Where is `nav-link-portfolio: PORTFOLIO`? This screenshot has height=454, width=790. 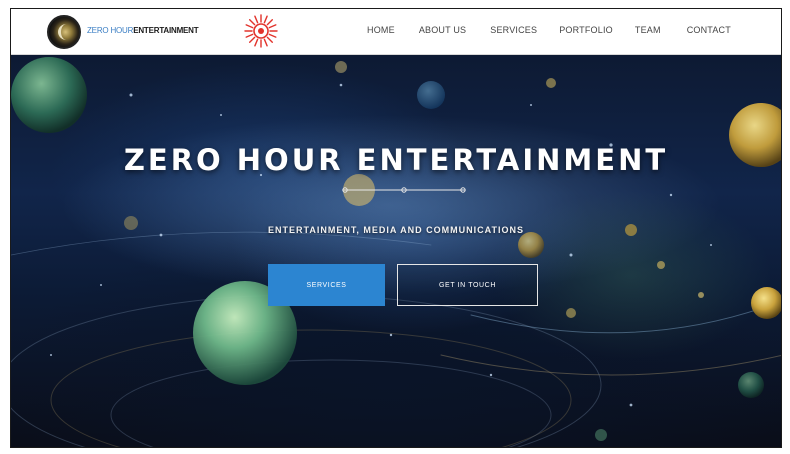 nav-link-portfolio: PORTFOLIO is located at coordinates (586, 30).